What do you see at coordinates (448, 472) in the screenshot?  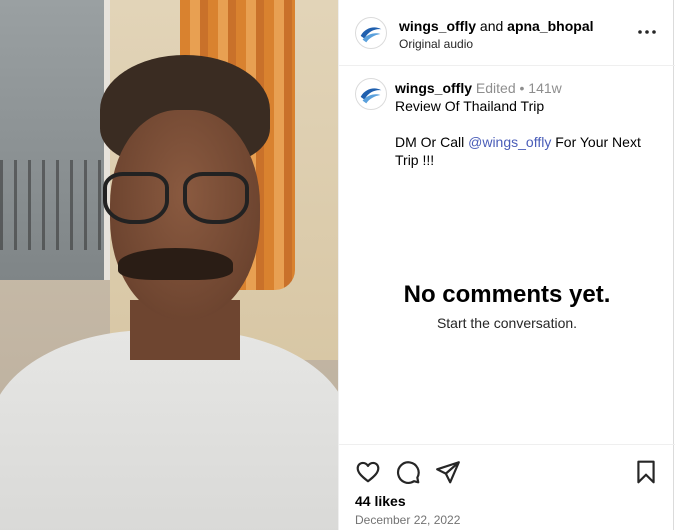 I see `send-icon` at bounding box center [448, 472].